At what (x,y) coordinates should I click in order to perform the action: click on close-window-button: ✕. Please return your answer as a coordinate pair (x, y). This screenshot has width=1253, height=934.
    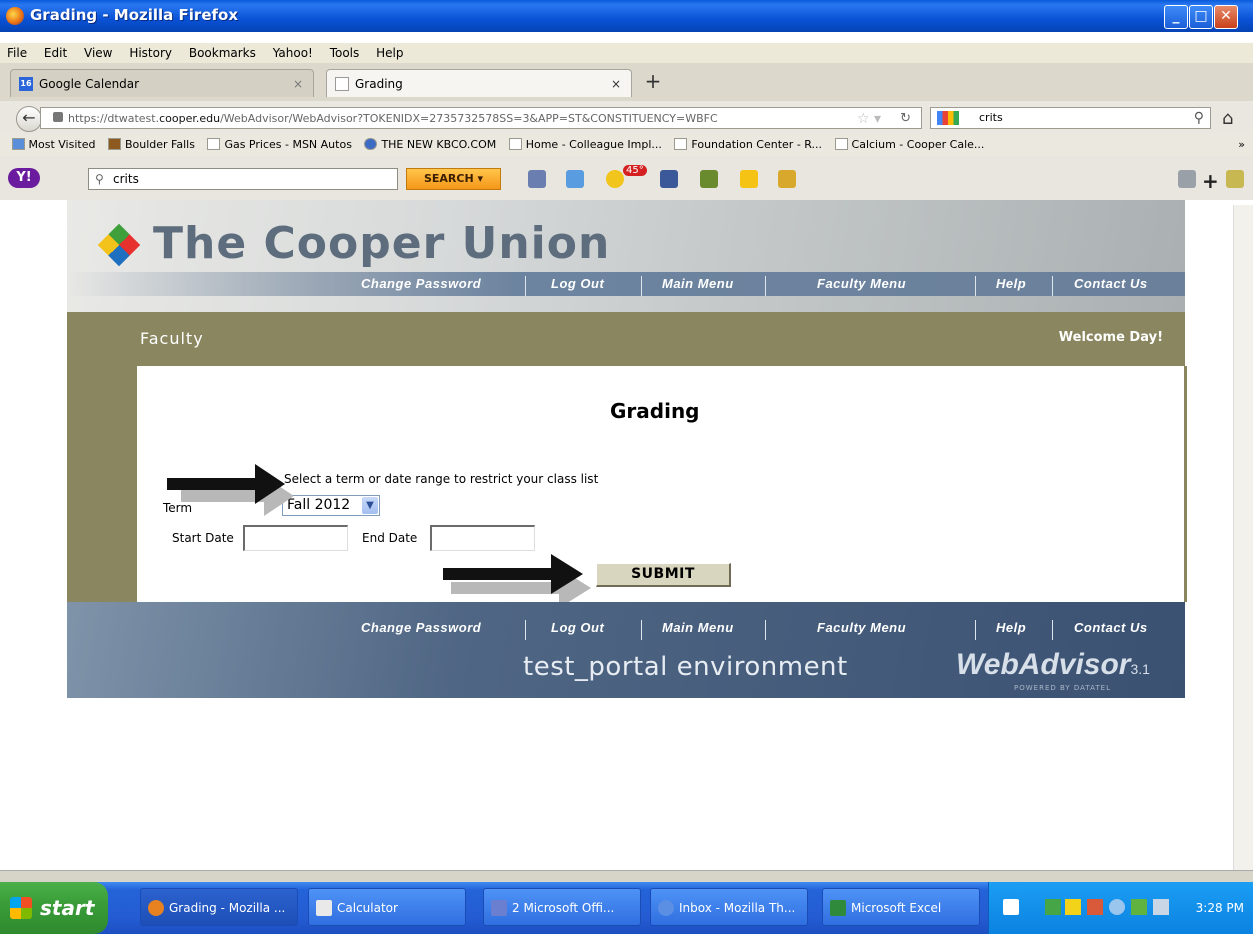
    Looking at the image, I should click on (1226, 17).